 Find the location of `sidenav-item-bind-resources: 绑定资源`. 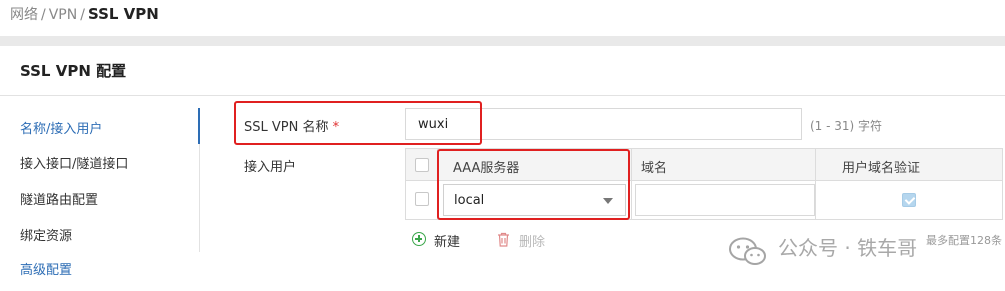

sidenav-item-bind-resources: 绑定资源 is located at coordinates (46, 234).